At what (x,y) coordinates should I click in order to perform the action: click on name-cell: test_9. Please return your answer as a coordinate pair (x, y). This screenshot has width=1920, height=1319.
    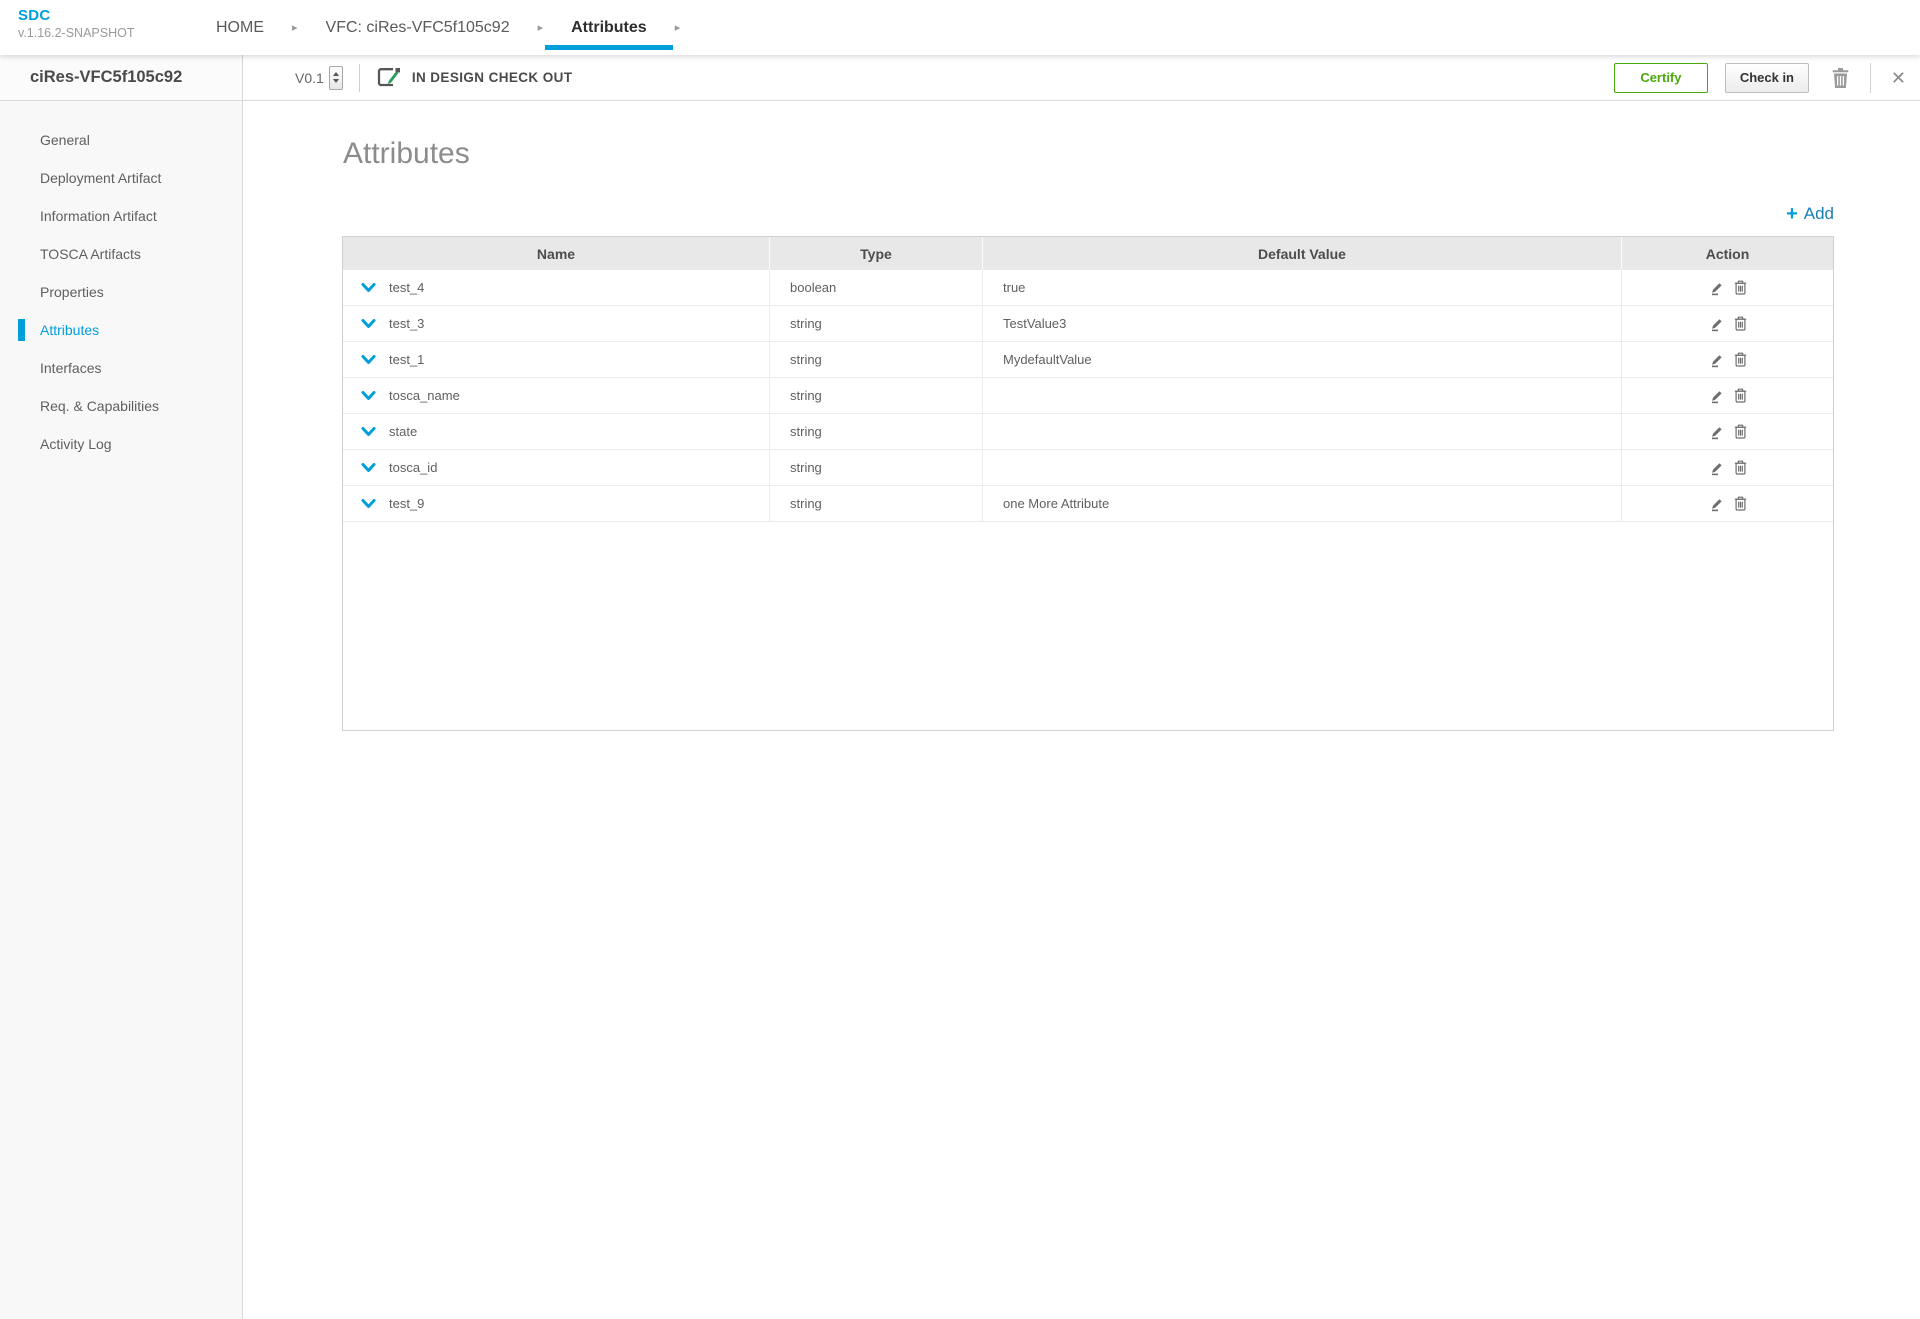
    Looking at the image, I should click on (556, 503).